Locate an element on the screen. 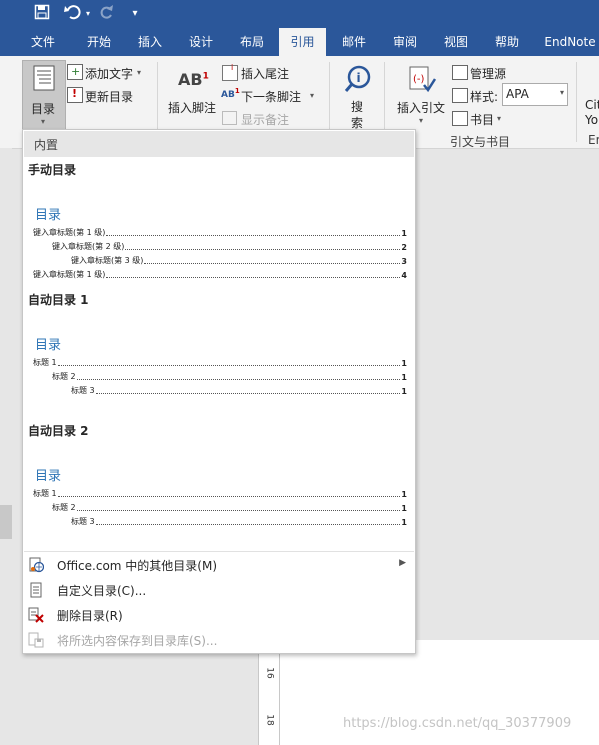 The height and width of the screenshot is (745, 599). gallery-item-auto-toc-2: 自动目录 2 目录 标题 11 标题 21 标题 31 is located at coordinates (219, 478).